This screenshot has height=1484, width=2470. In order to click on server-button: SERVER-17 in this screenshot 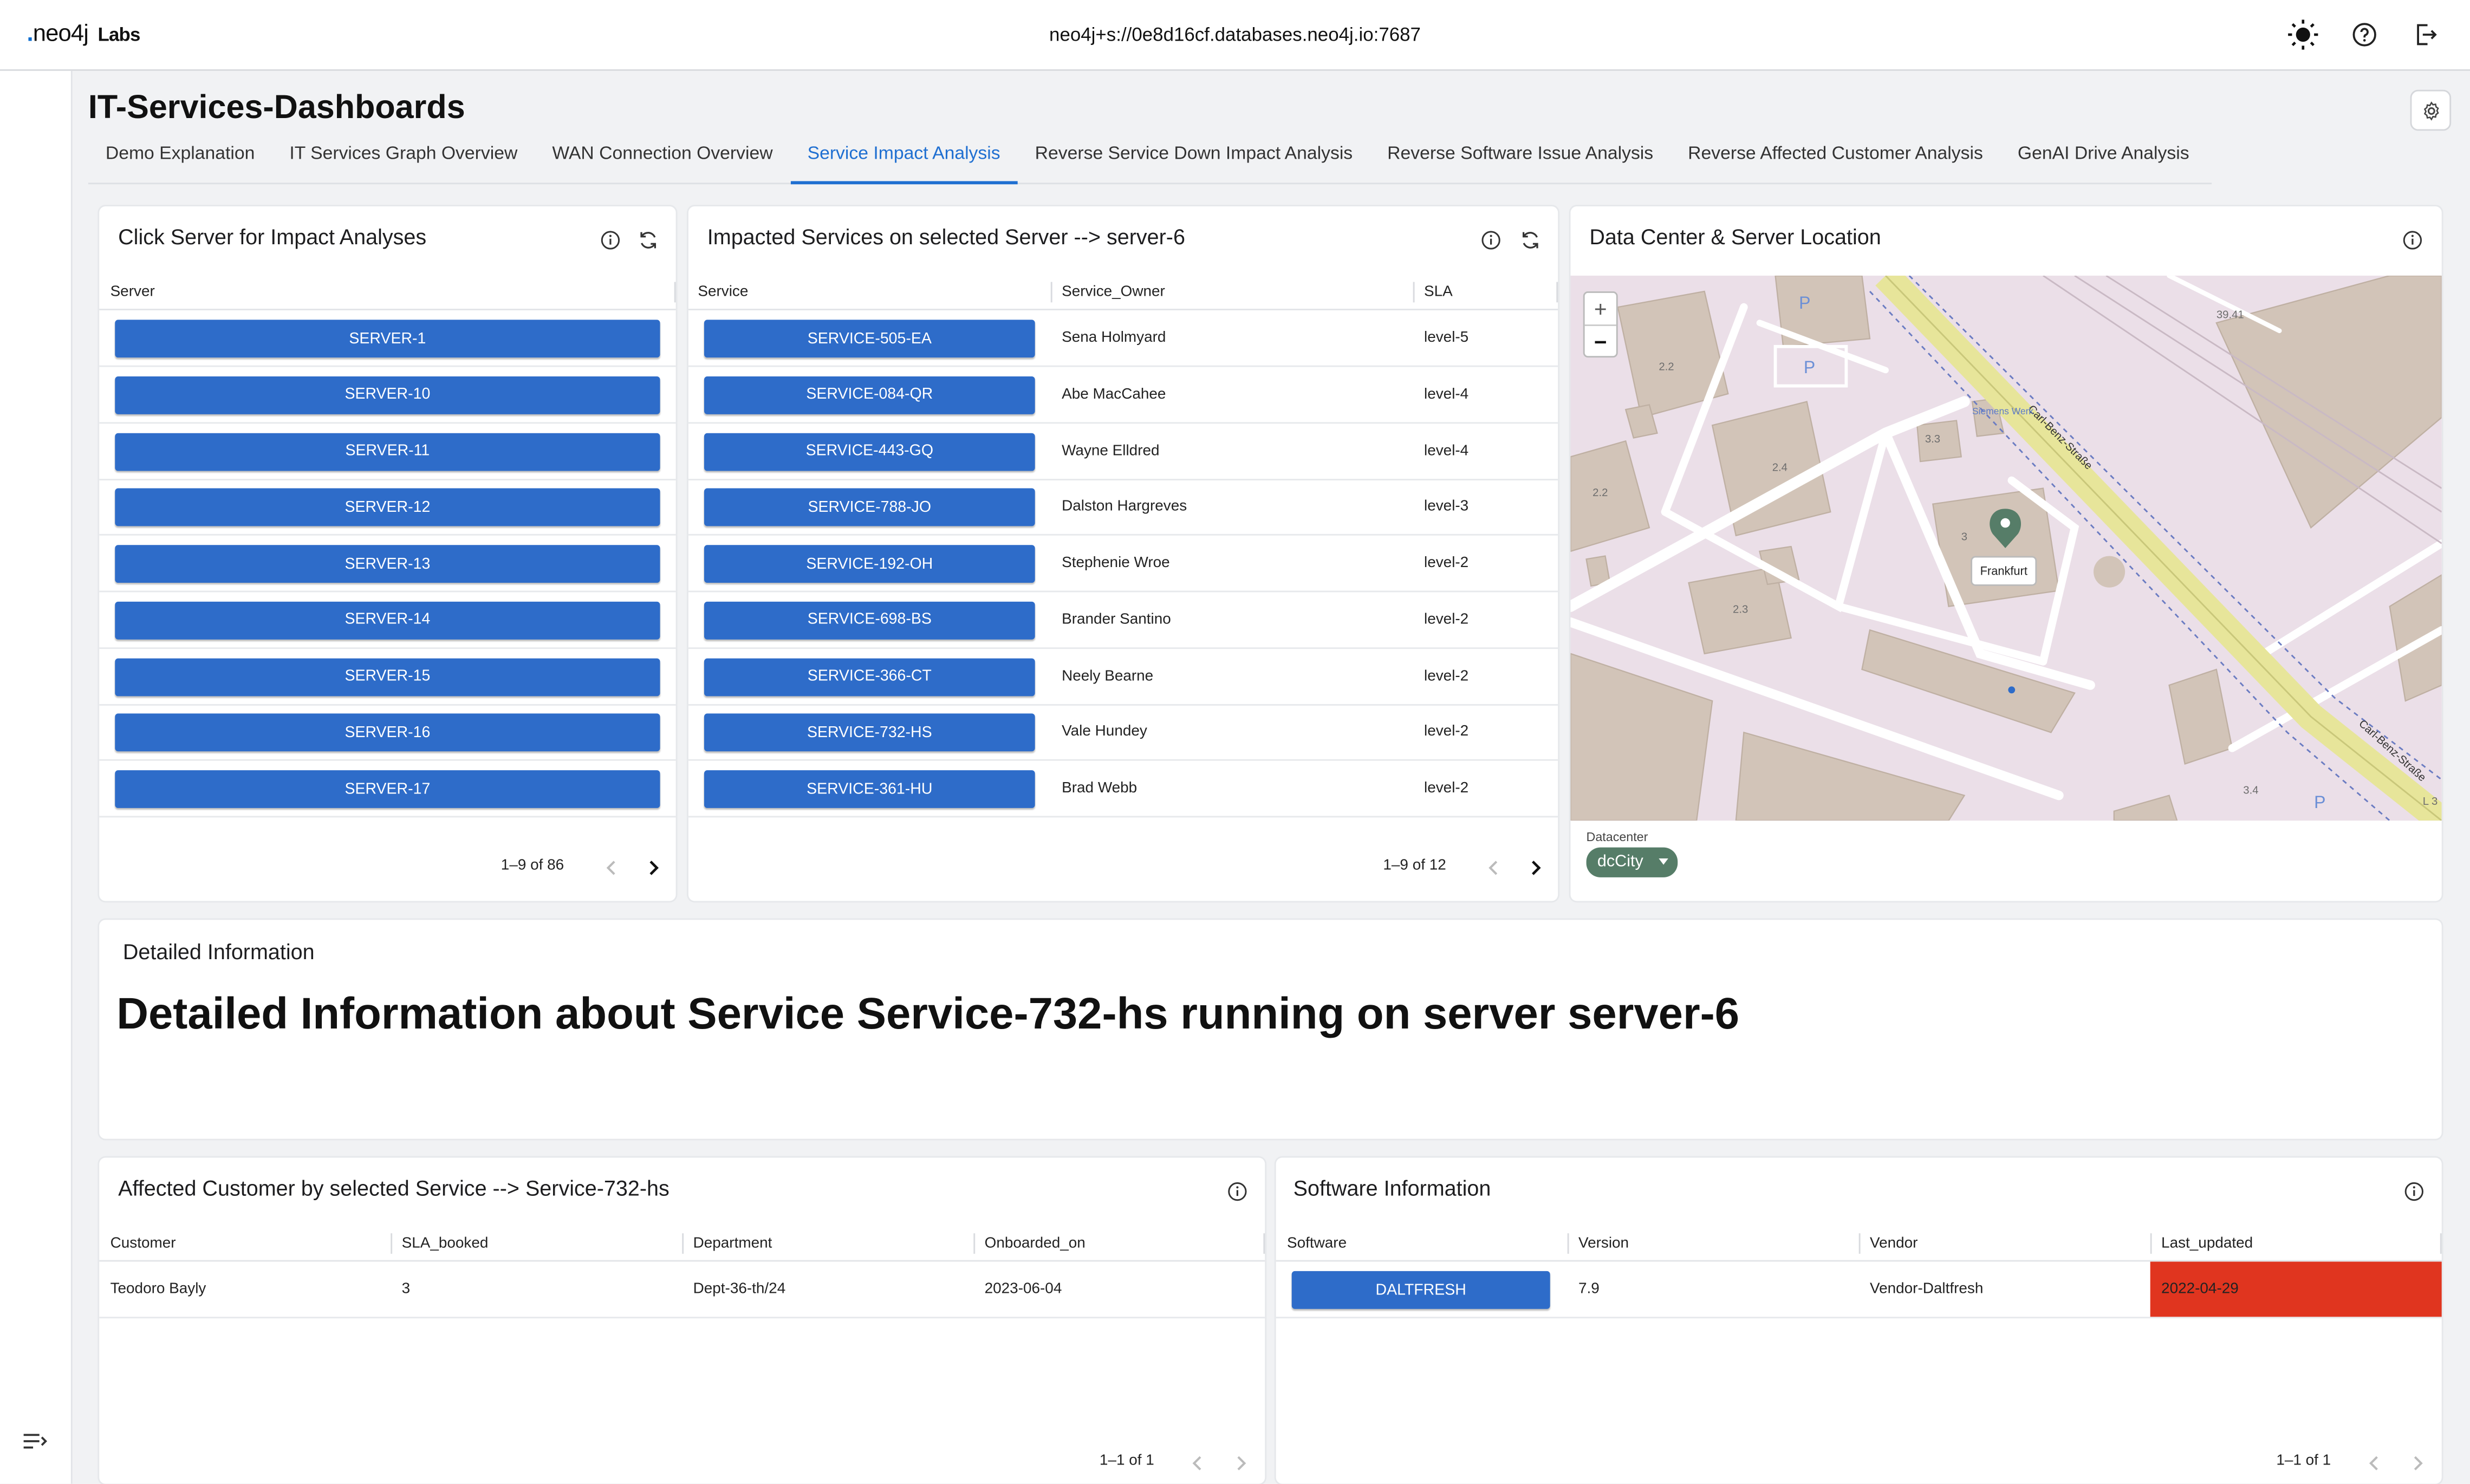, I will do `click(387, 789)`.